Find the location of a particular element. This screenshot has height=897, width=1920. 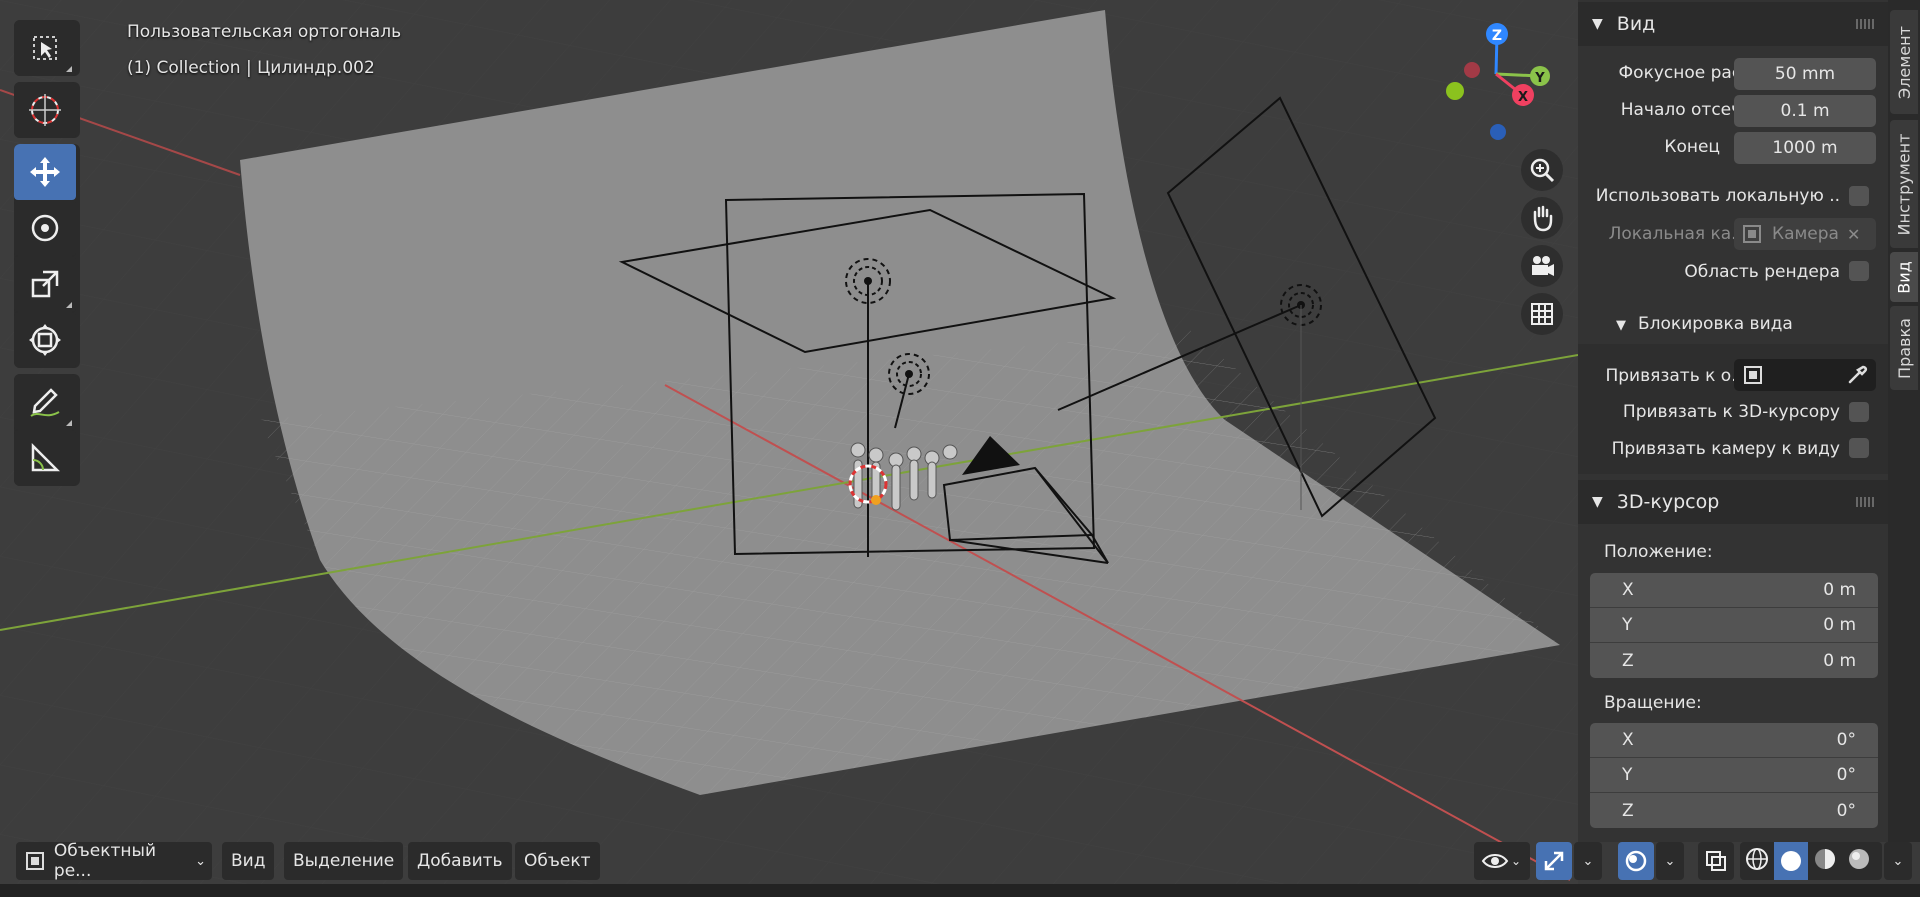

overlays-dropdown-icon: ⌄ is located at coordinates (1670, 861).